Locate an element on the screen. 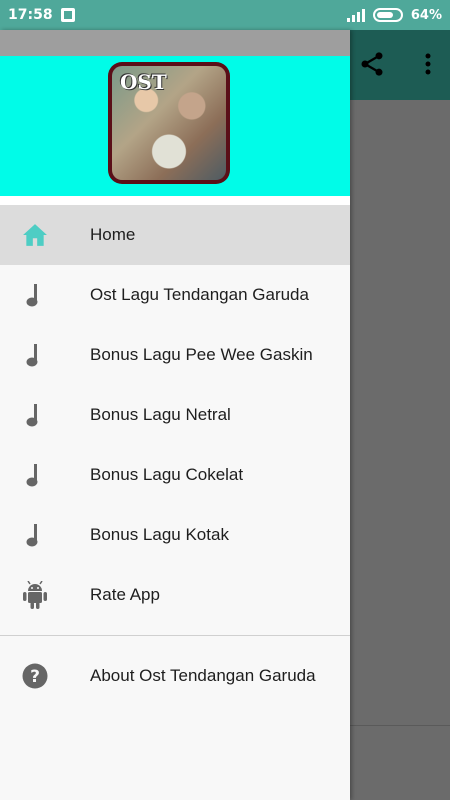 The width and height of the screenshot is (450, 800). menu-item-label: Bonus Lagu Cokelat is located at coordinates (167, 474).